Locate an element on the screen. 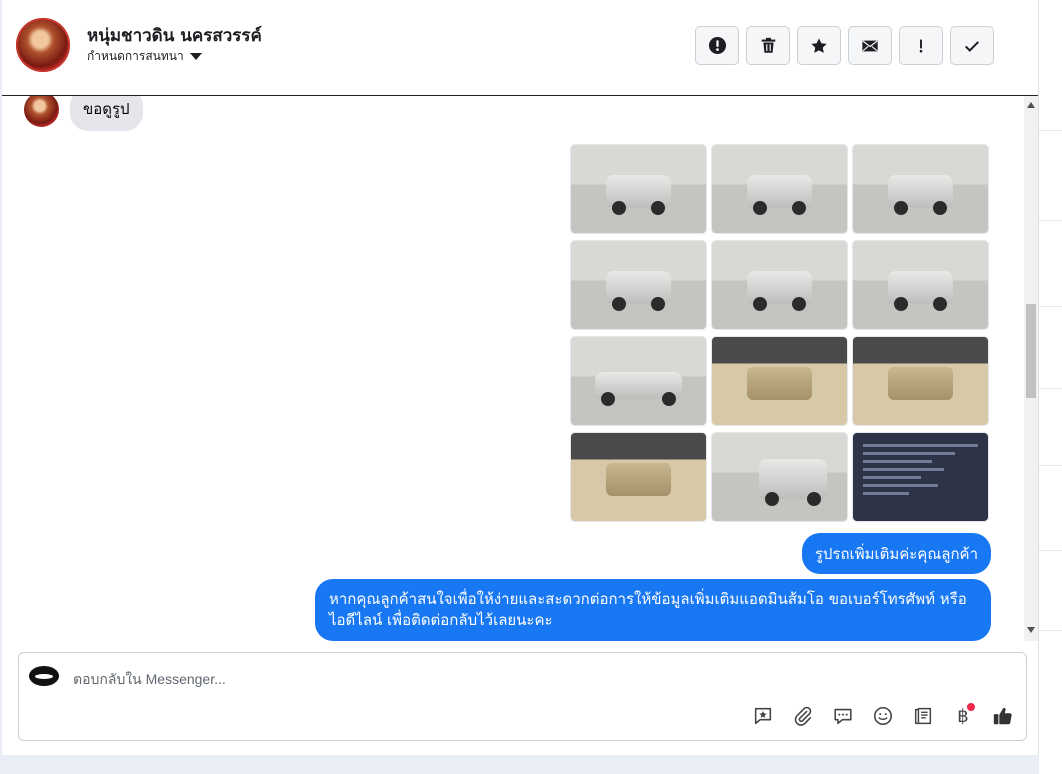  scroll-down-arrow-icon is located at coordinates (1031, 630).